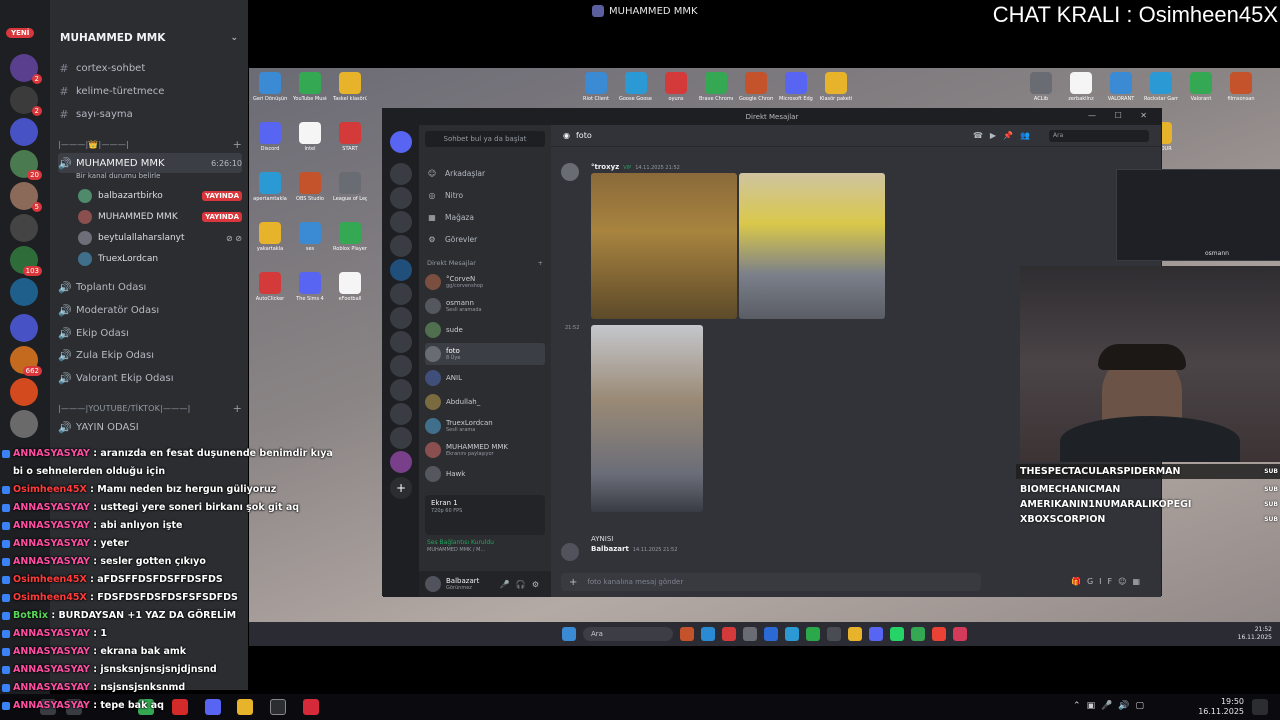 The height and width of the screenshot is (720, 1280). Describe the element at coordinates (1108, 581) in the screenshot. I see `input-tools: 🎁GIF☺▦` at that location.